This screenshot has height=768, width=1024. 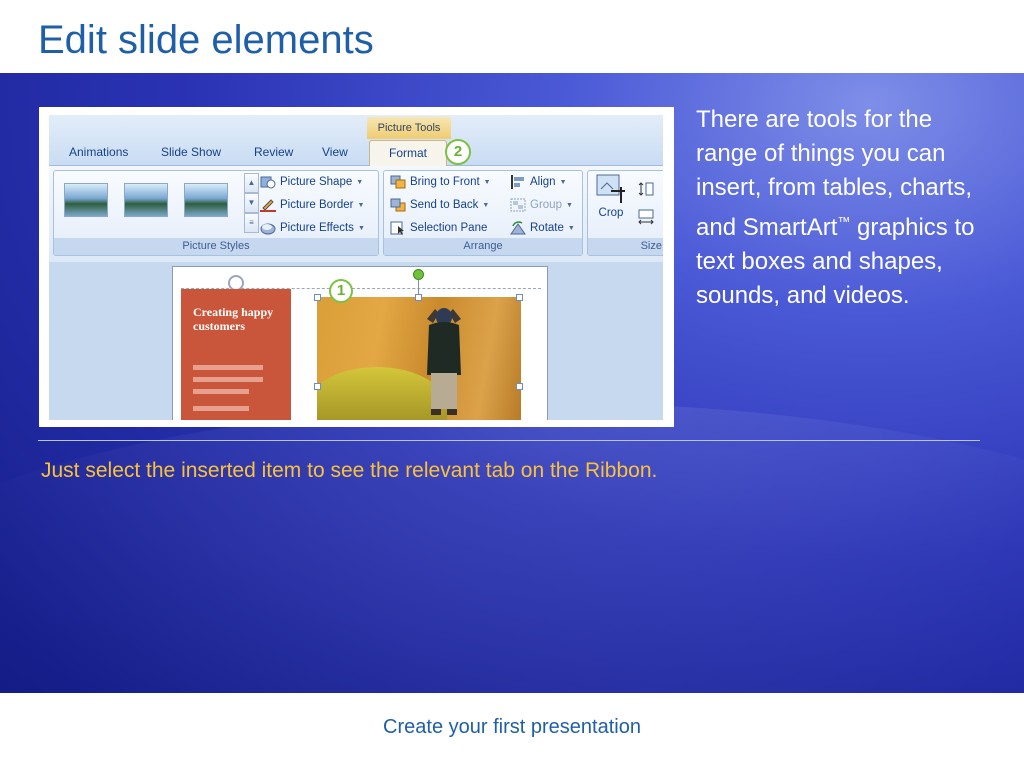 I want to click on picture-effects-label: Picture Effects, so click(x=317, y=228).